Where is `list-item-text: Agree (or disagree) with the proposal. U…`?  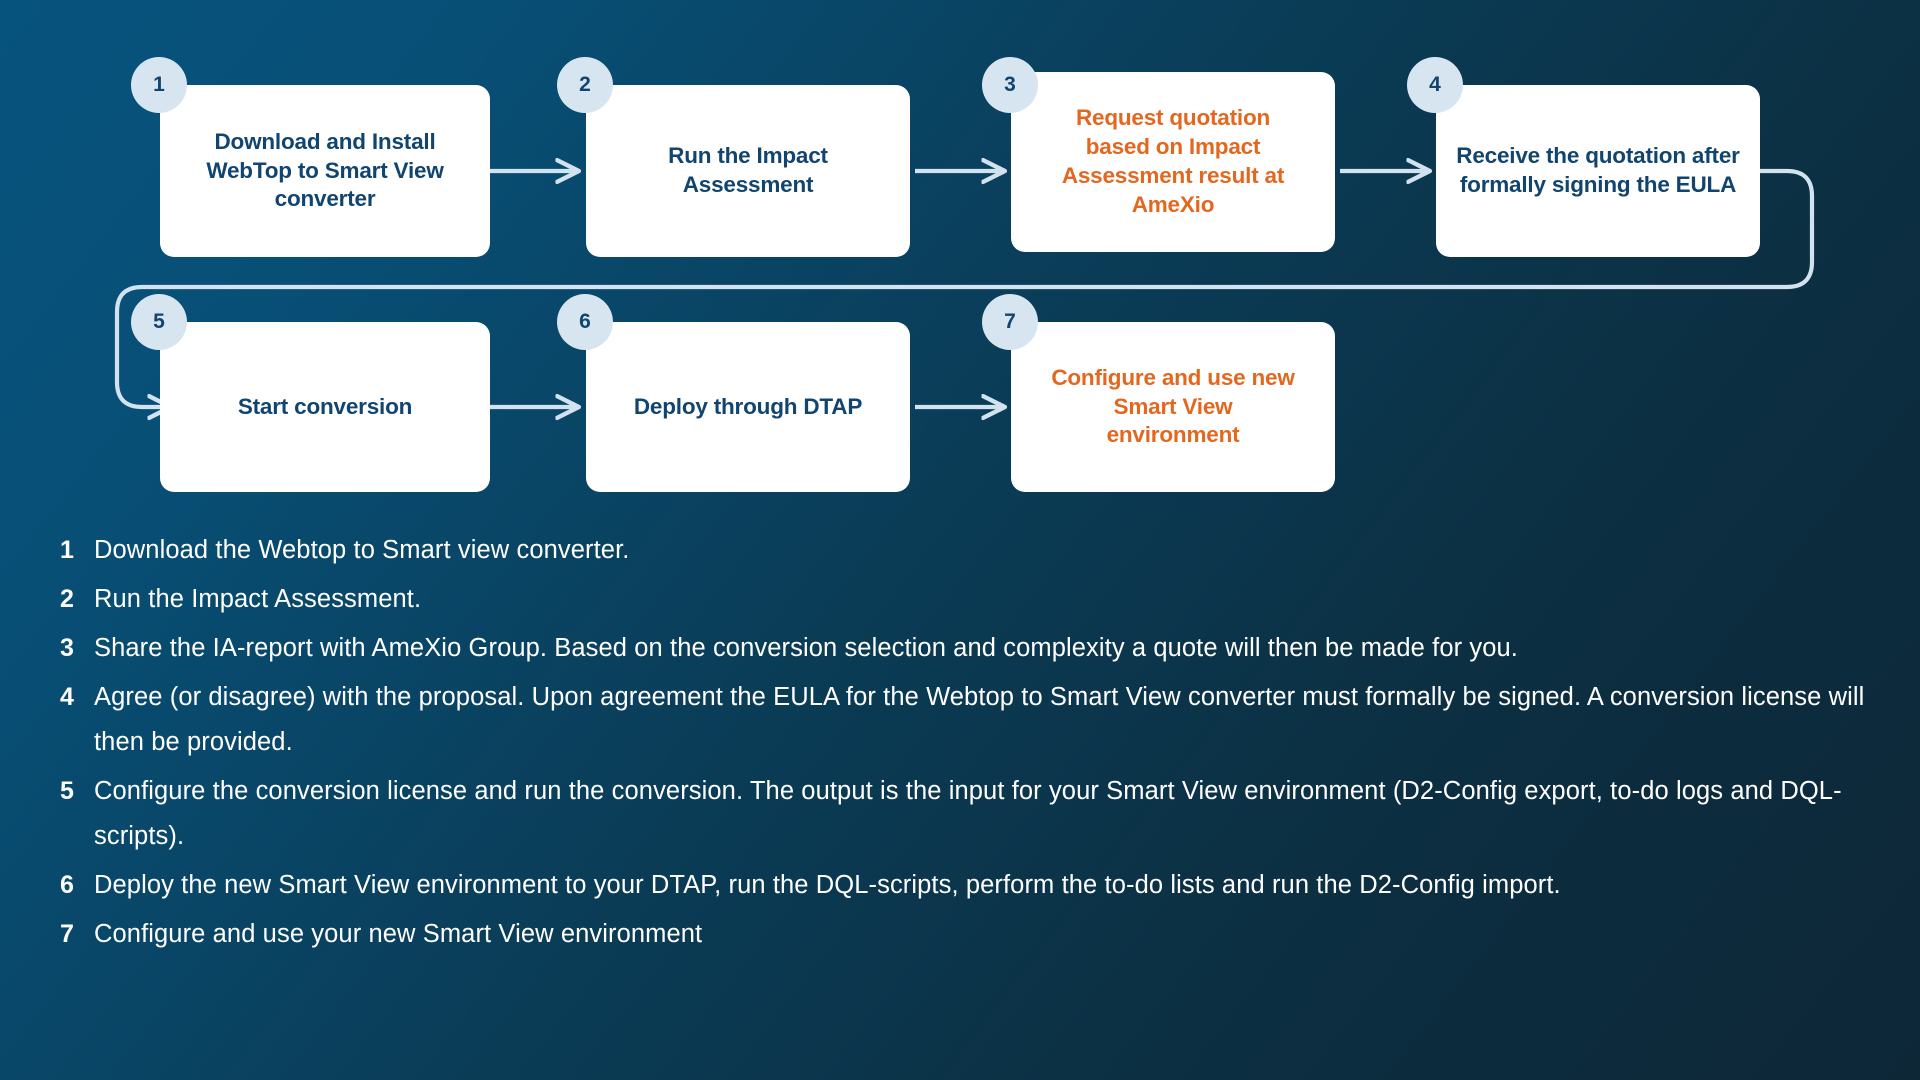
list-item-text: Agree (or disagree) with the proposal. U… is located at coordinates (979, 719).